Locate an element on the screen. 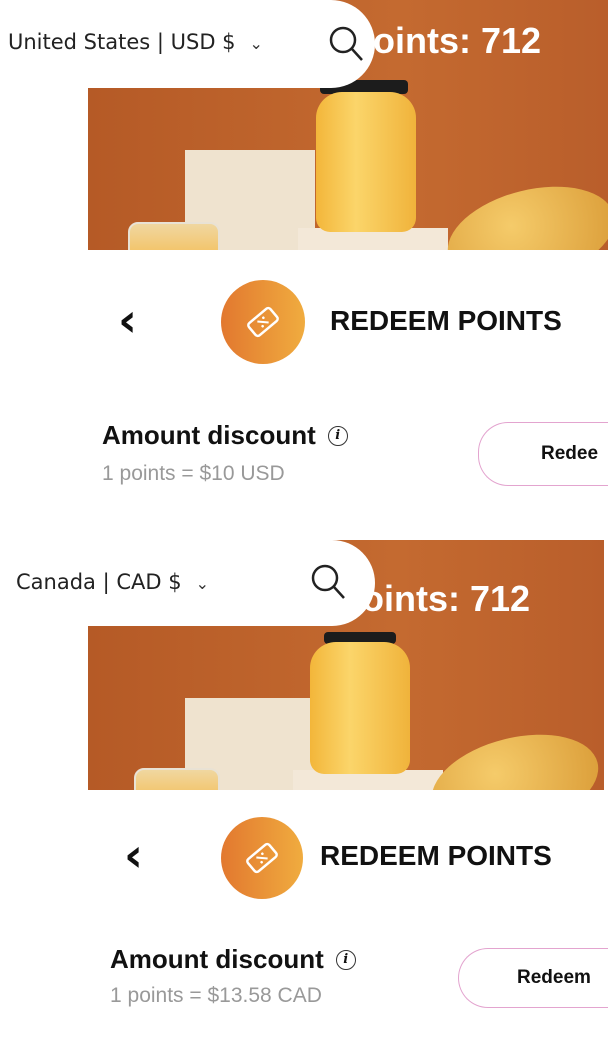 The image size is (608, 1052). country-currency-selector: United States | USD $ ⌄ is located at coordinates (135, 42).